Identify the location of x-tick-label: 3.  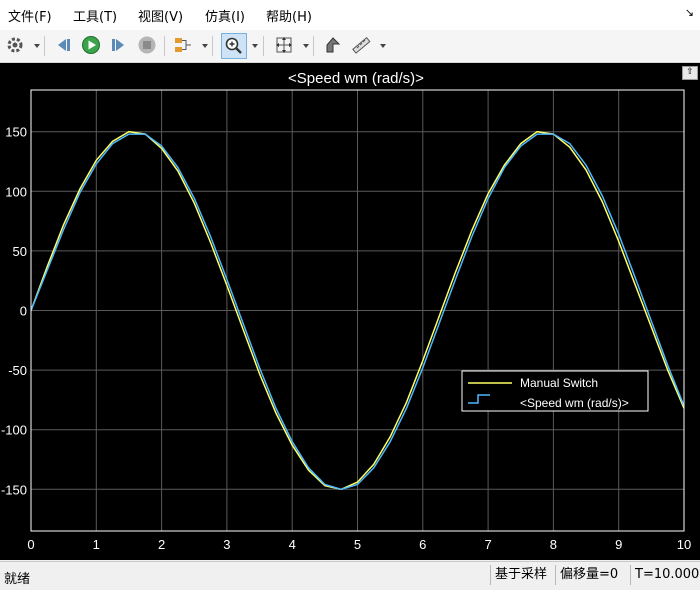
(226, 544).